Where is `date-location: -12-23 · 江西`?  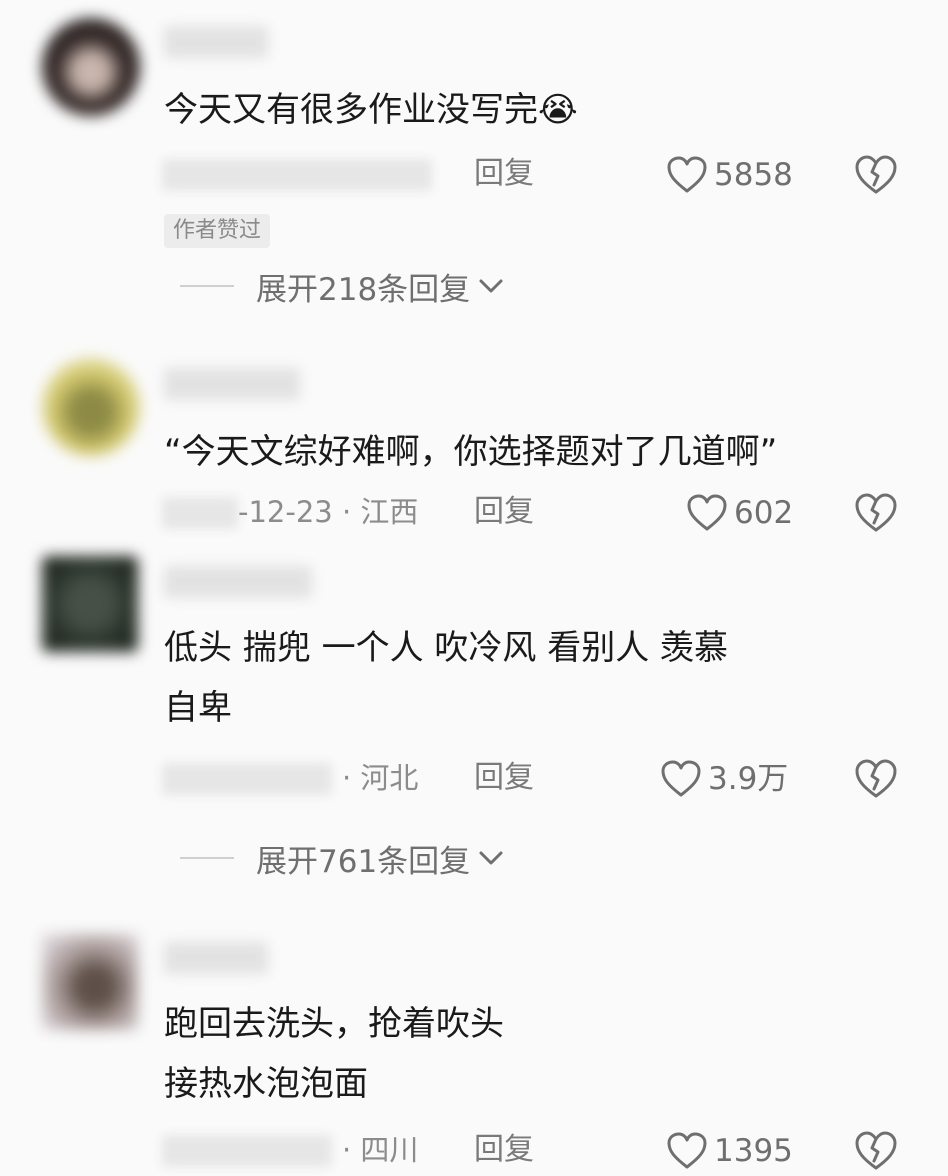
date-location: -12-23 · 江西 is located at coordinates (328, 512).